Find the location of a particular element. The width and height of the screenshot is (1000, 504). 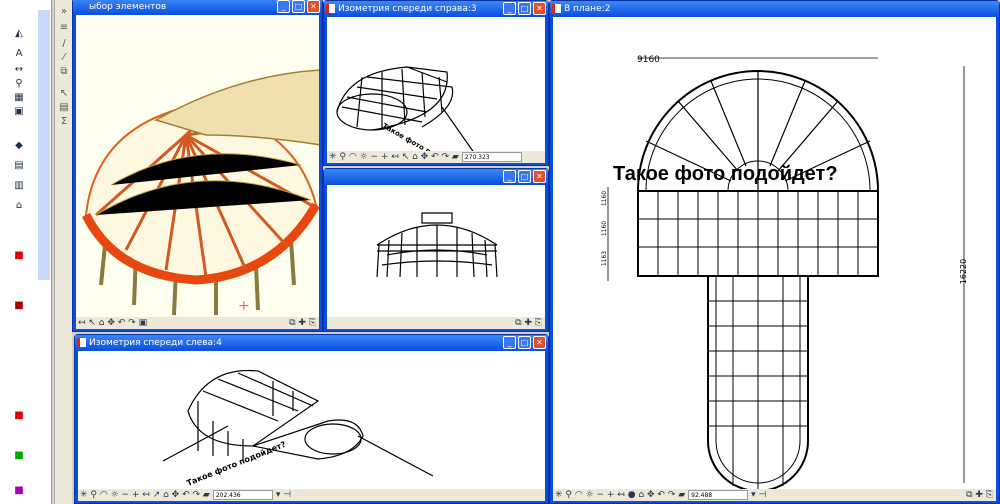

text-tool-icon: A is located at coordinates (19, 54).